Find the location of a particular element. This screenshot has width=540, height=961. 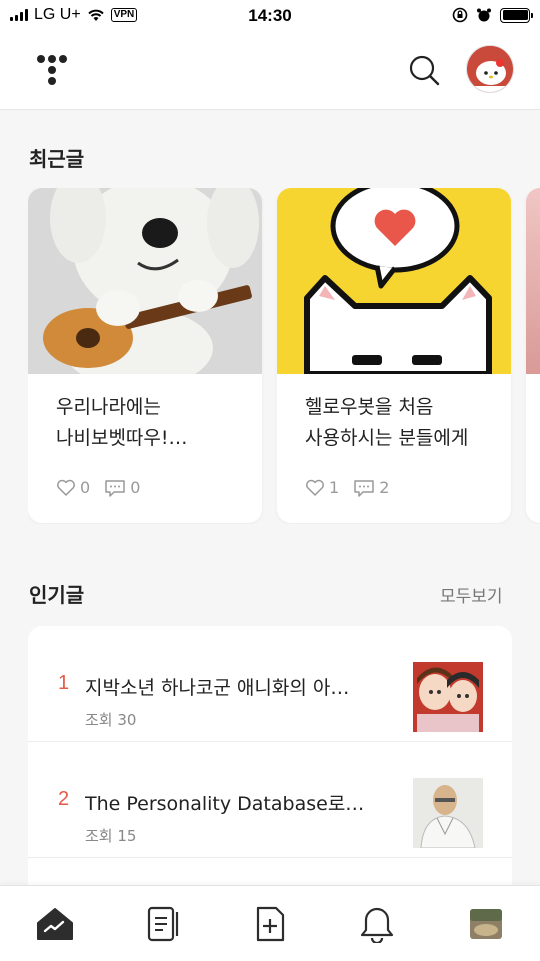

comment-count: 0 is located at coordinates (135, 487).